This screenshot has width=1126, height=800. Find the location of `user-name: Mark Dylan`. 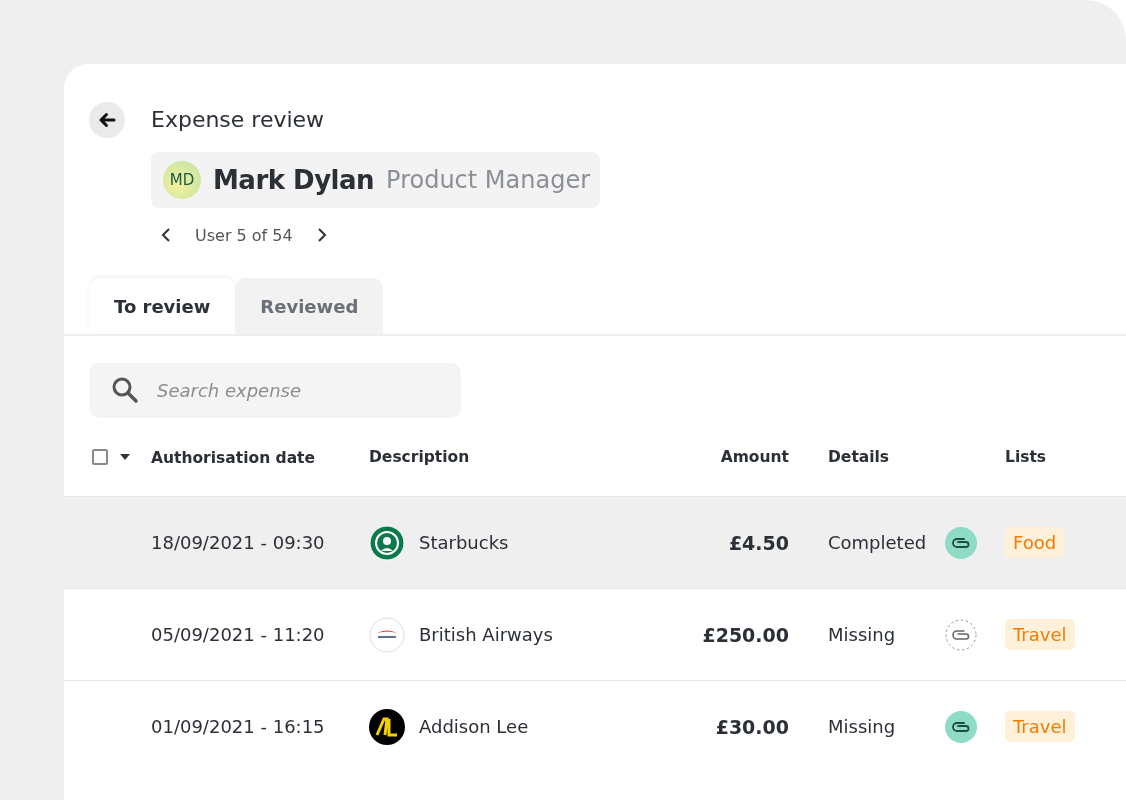

user-name: Mark Dylan is located at coordinates (294, 180).